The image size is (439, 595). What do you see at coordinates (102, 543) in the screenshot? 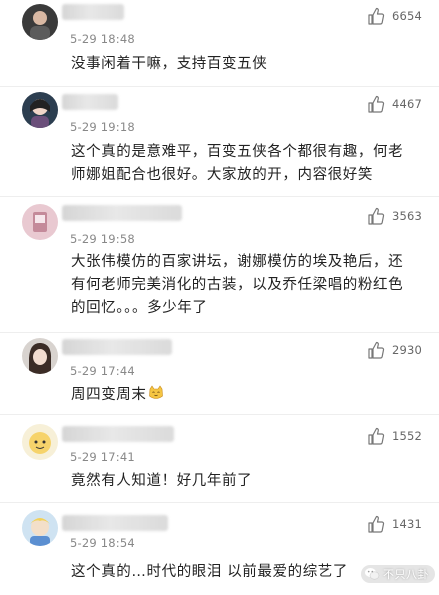
I see `comment-time: 5-29 18:54` at bounding box center [102, 543].